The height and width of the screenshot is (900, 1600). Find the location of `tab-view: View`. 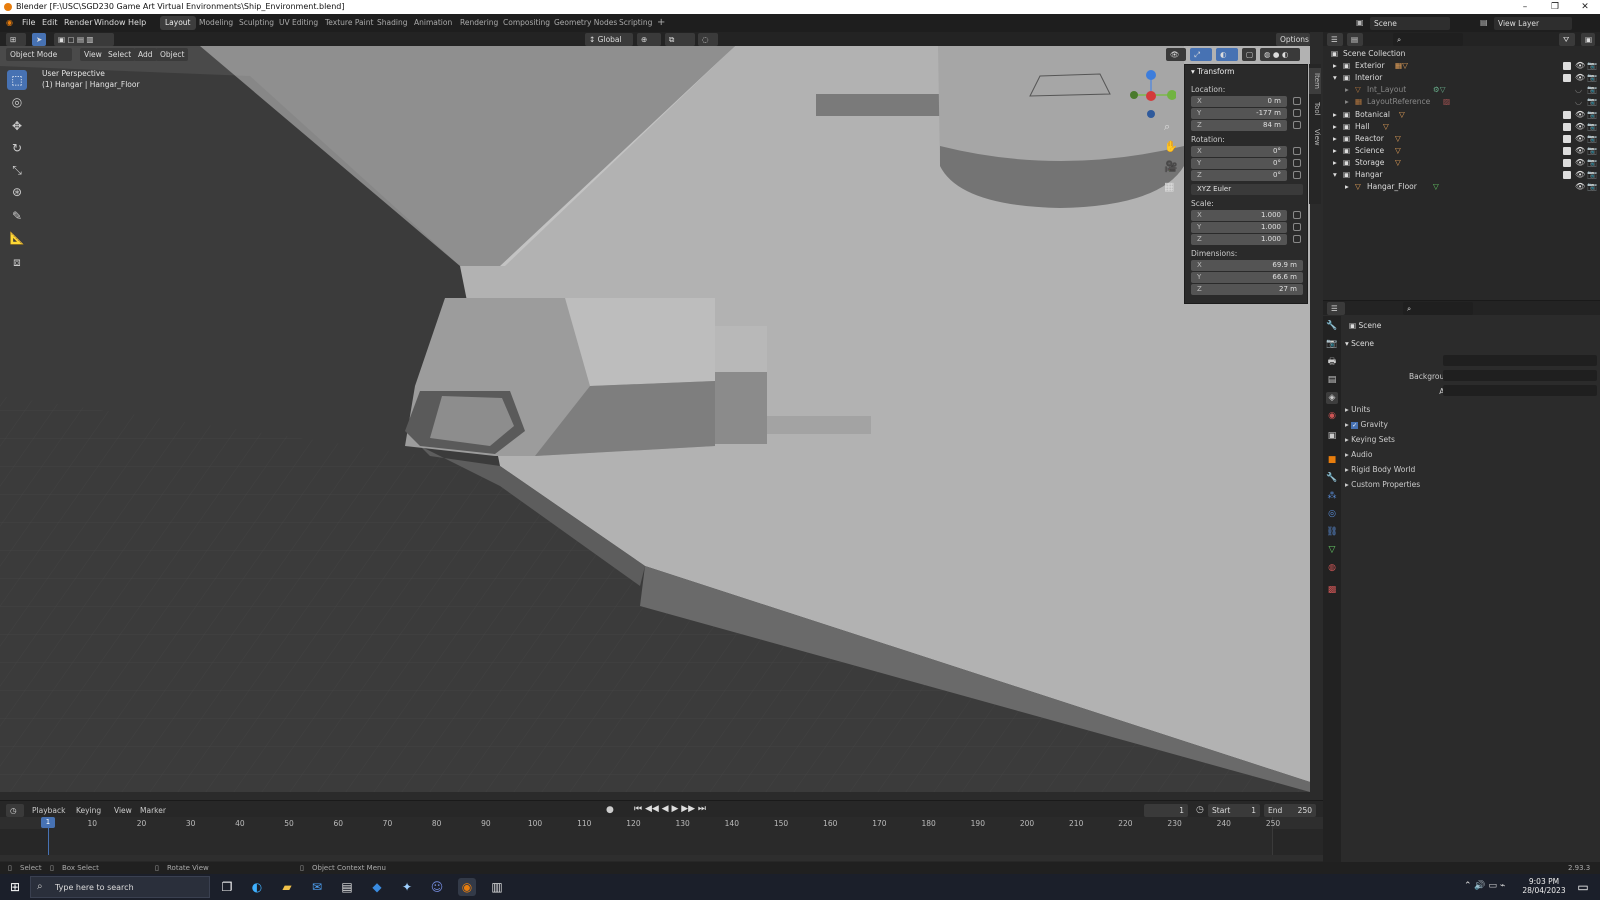

tab-view: View is located at coordinates (1315, 137).